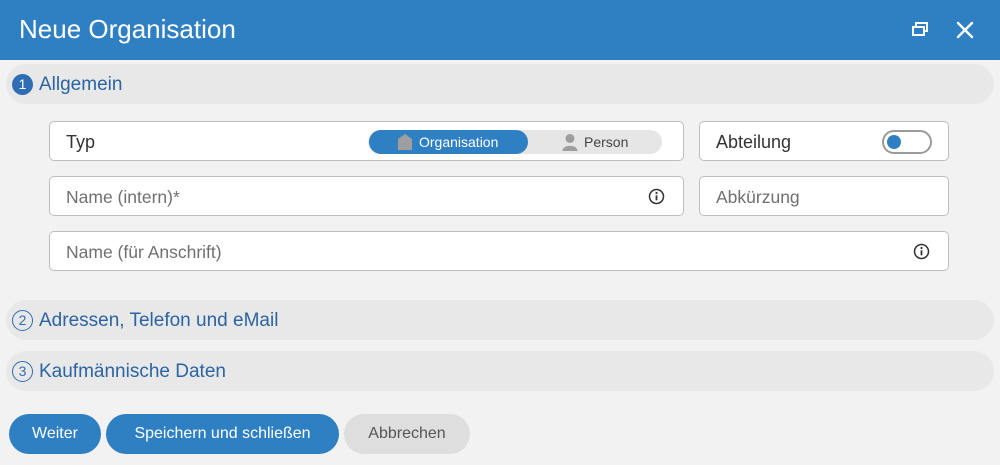 Image resolution: width=1000 pixels, height=465 pixels. I want to click on section-label: Kaufmännische Daten, so click(132, 371).